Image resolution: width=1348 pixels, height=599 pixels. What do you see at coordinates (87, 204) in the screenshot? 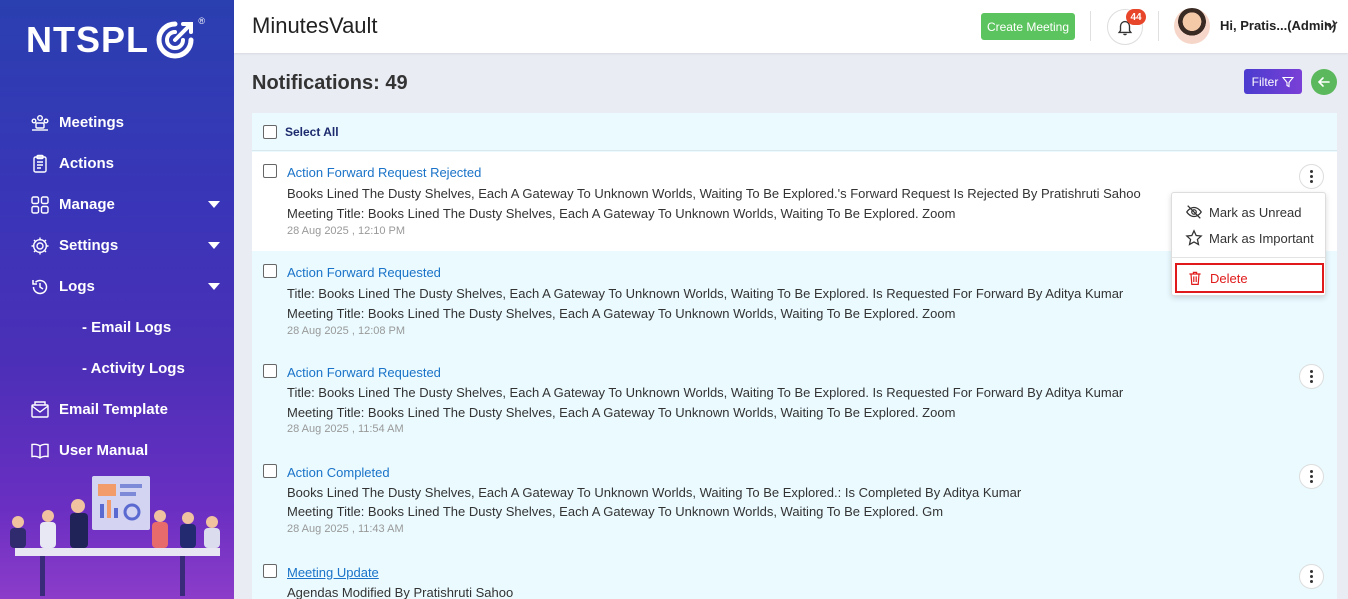
I see `sidebar-item-label: Manage` at bounding box center [87, 204].